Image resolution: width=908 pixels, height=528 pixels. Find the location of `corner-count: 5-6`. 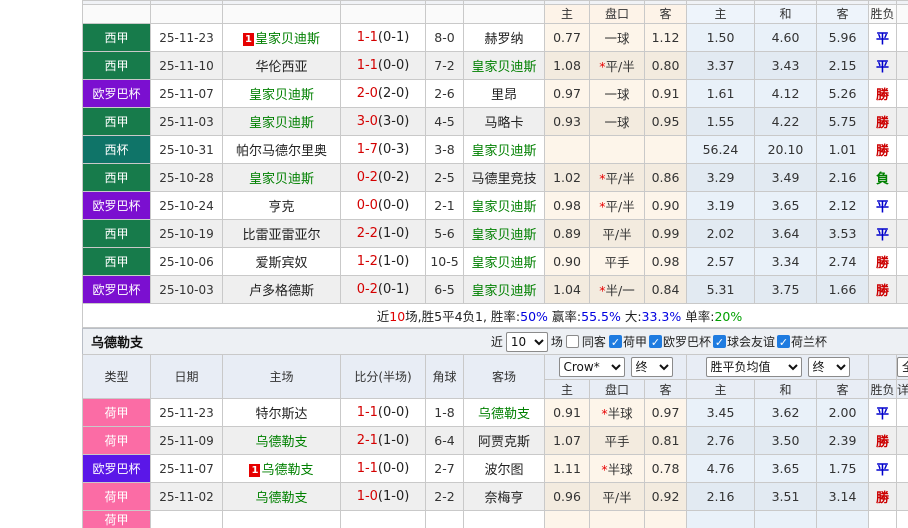

corner-count: 5-6 is located at coordinates (445, 234).